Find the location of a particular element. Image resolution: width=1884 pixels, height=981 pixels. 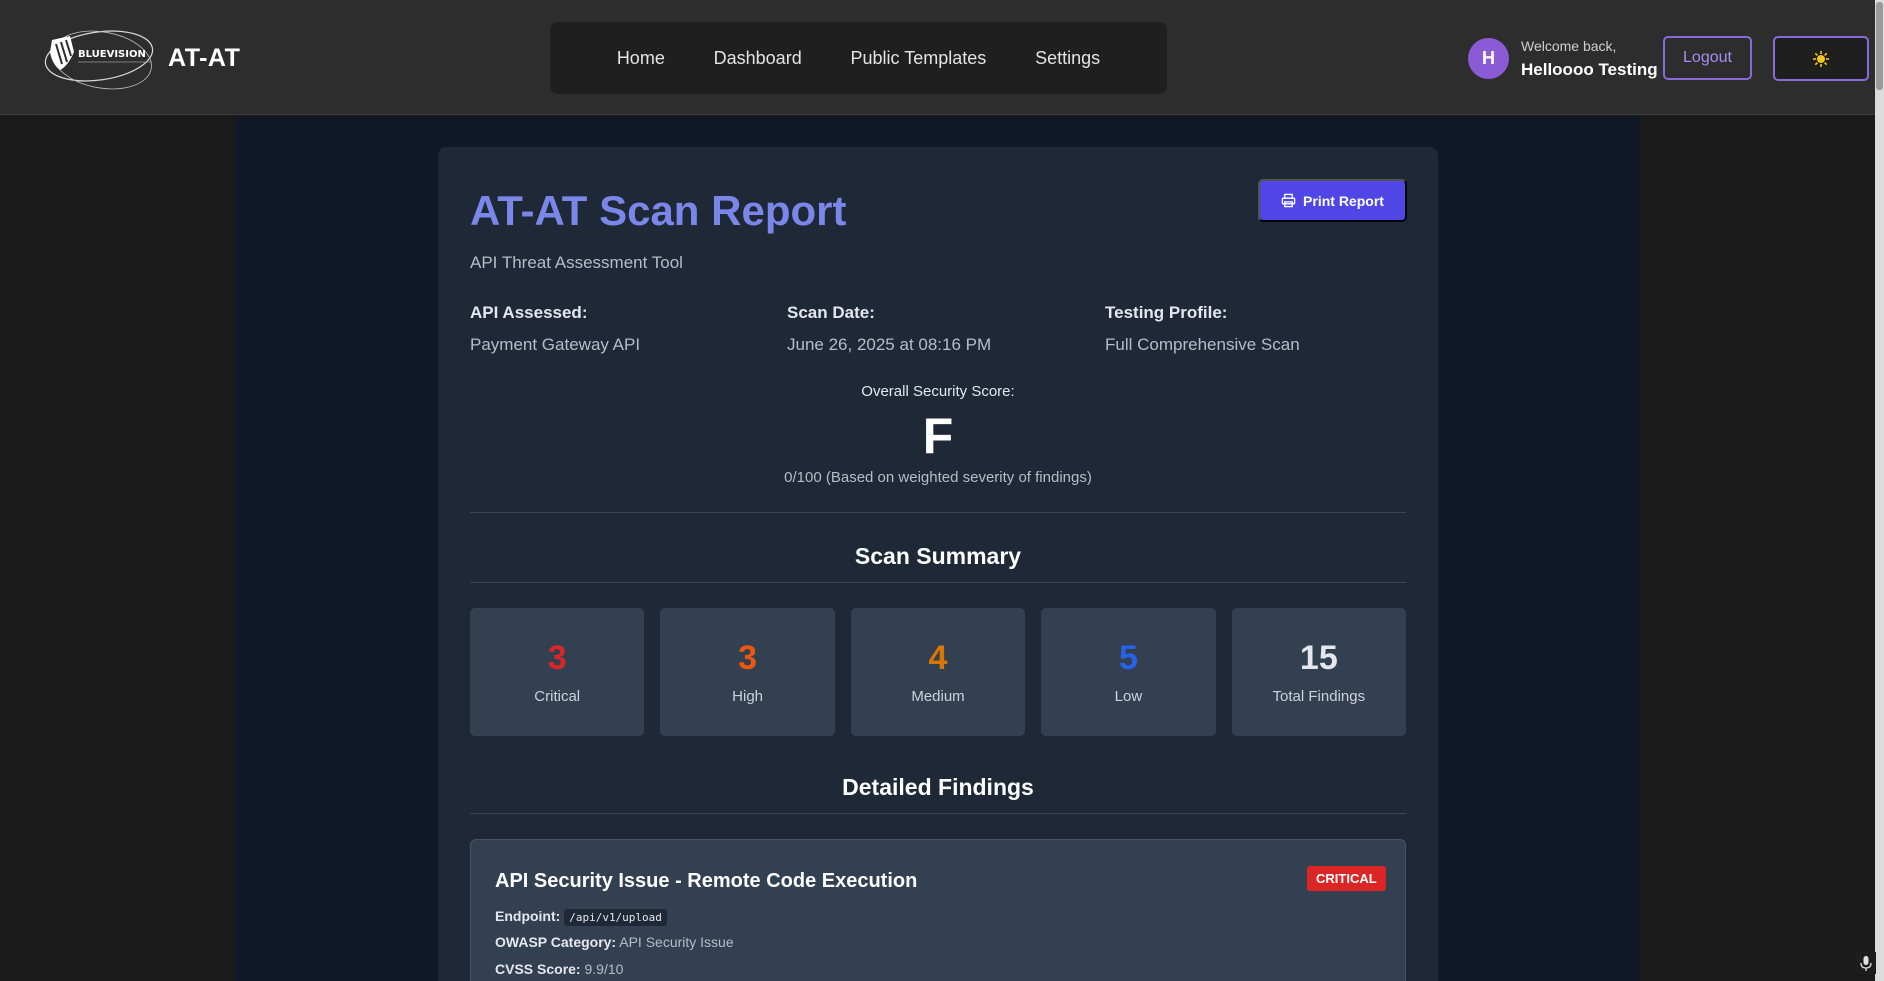

finding-cvss-row: CVSS Score: 9.9/10 is located at coordinates (559, 969).